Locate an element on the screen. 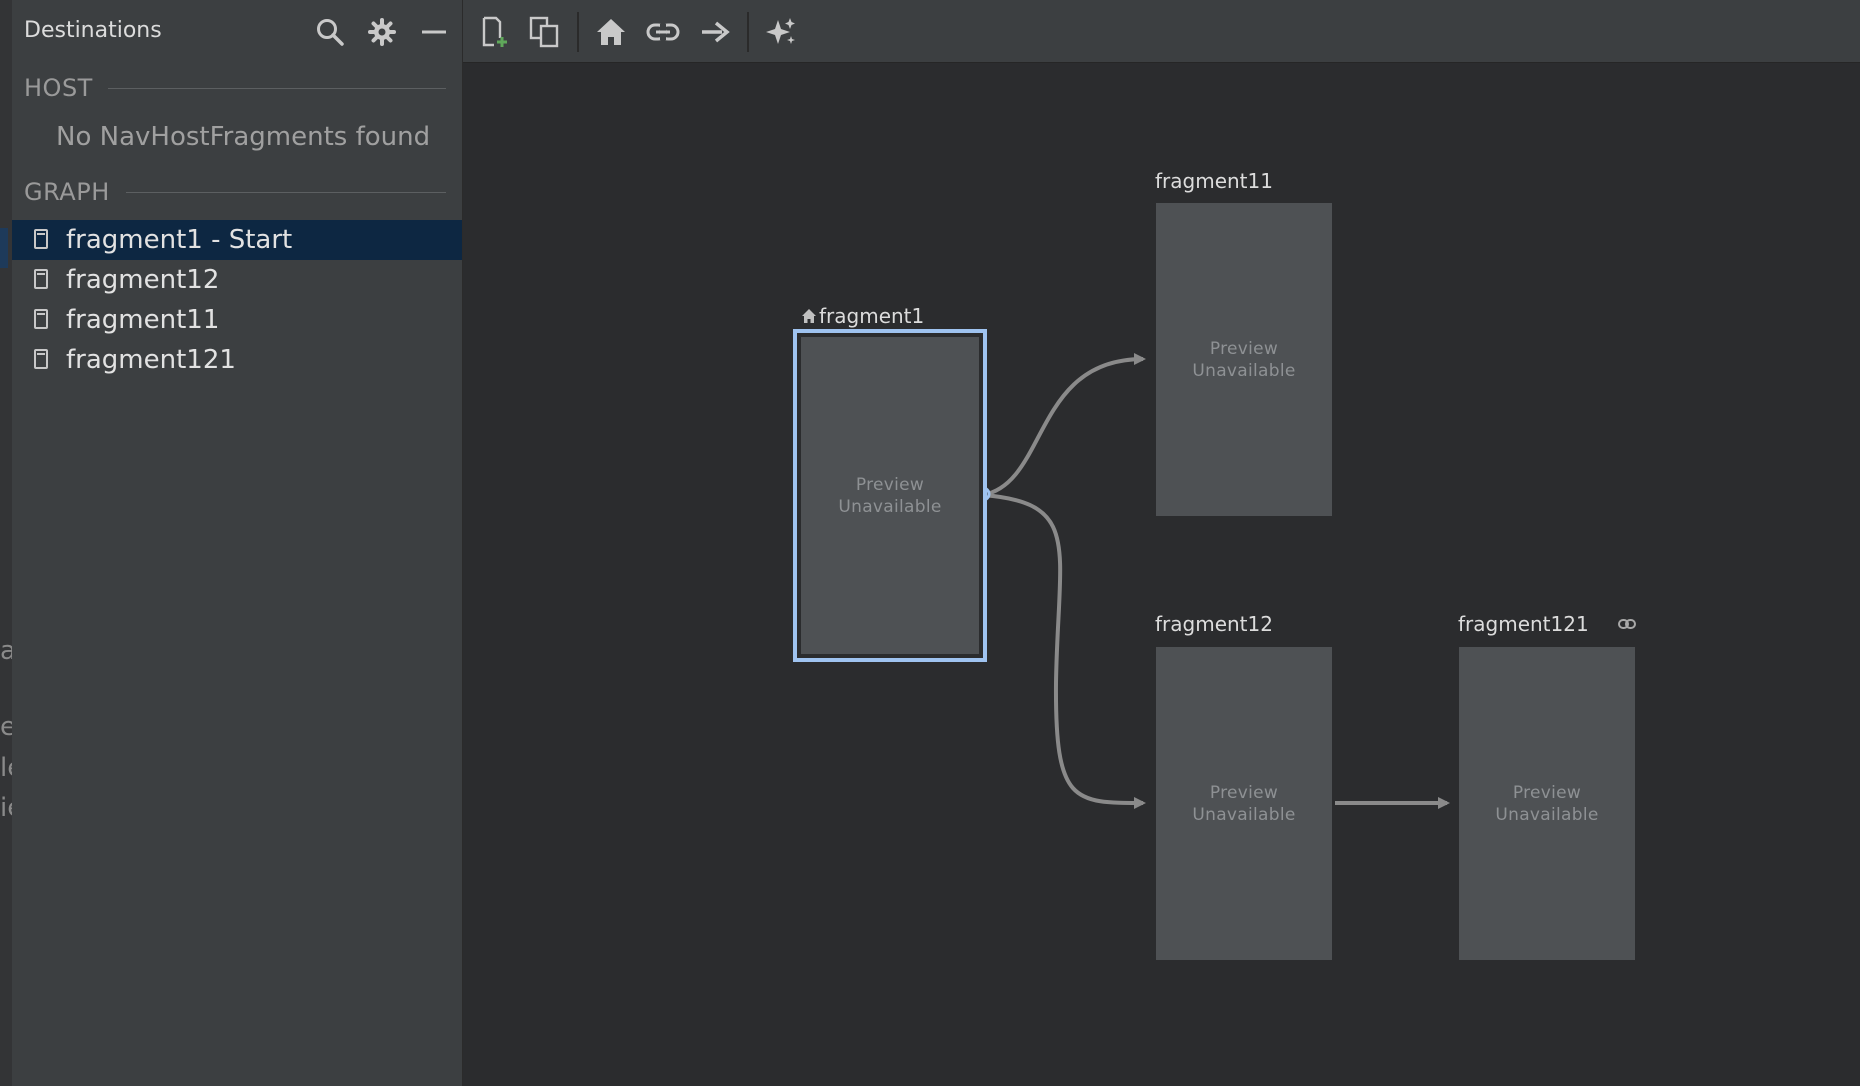 The width and height of the screenshot is (1860, 1086). gutter-text: ie is located at coordinates (6, 808).